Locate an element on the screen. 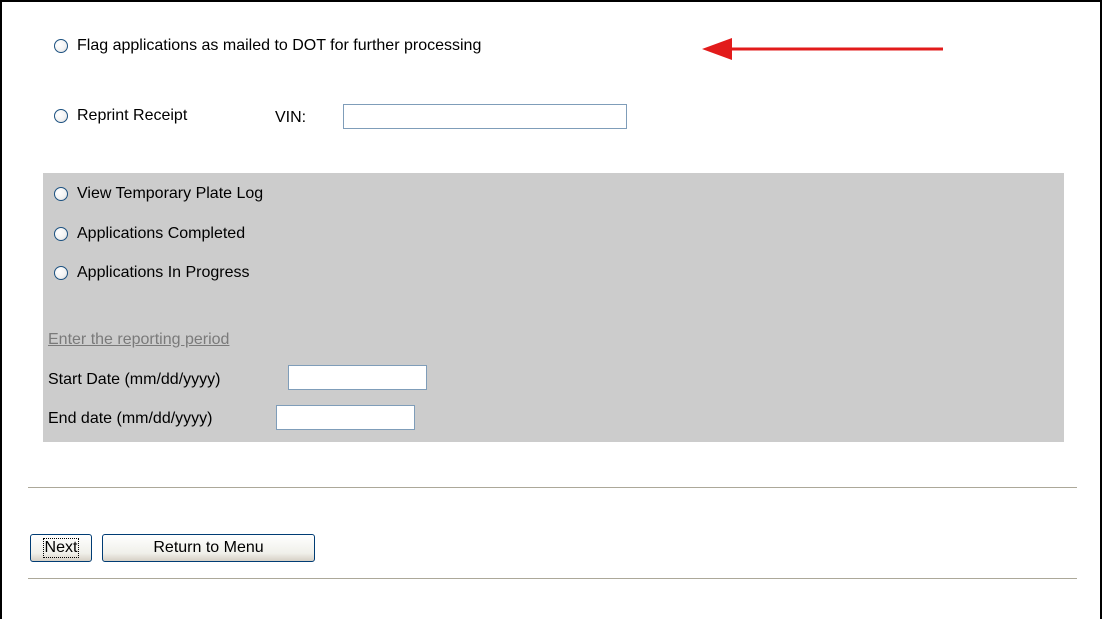 Image resolution: width=1106 pixels, height=619 pixels. vin-input is located at coordinates (485, 116).